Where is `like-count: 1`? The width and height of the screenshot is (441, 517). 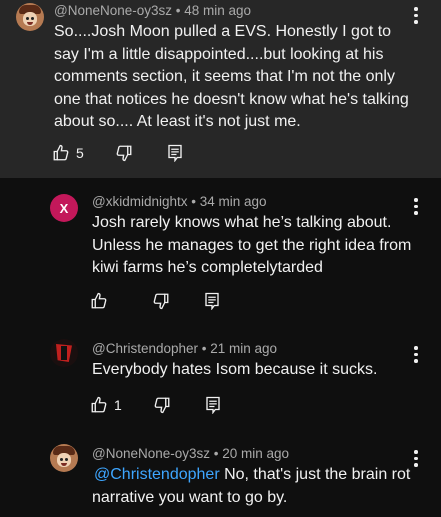
like-count: 1 is located at coordinates (118, 405).